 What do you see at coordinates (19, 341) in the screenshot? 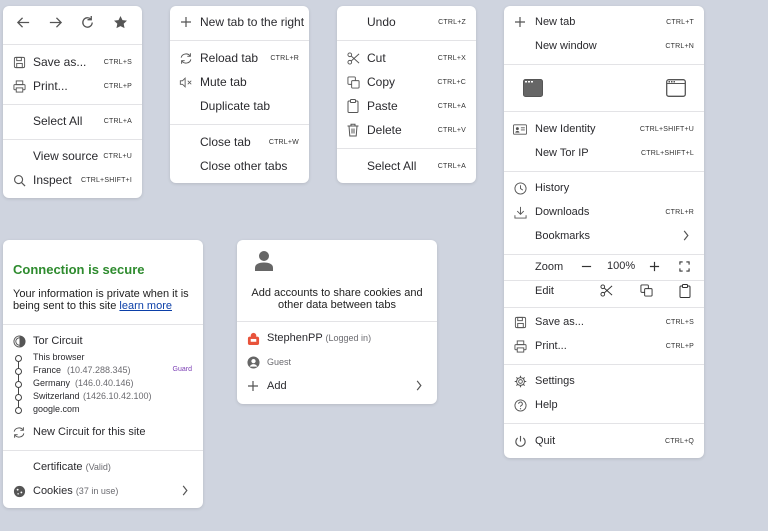
I see `tor-onion-icon` at bounding box center [19, 341].